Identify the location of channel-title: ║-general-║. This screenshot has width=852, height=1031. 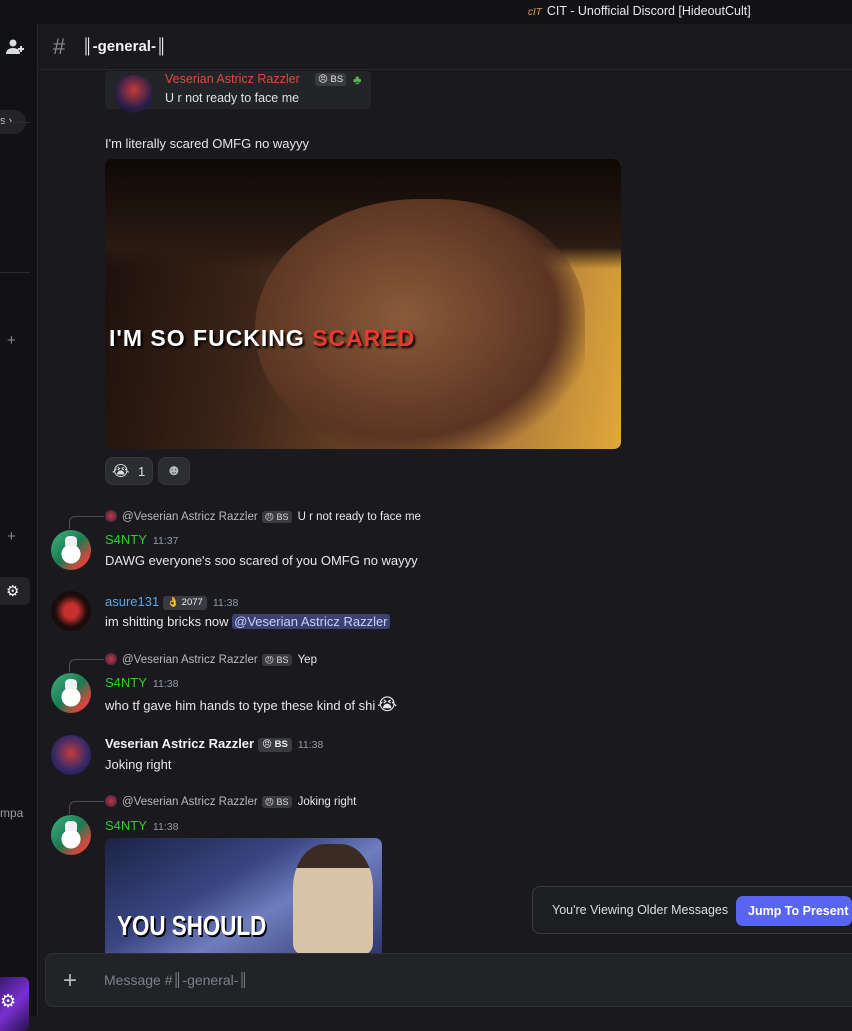
(124, 46).